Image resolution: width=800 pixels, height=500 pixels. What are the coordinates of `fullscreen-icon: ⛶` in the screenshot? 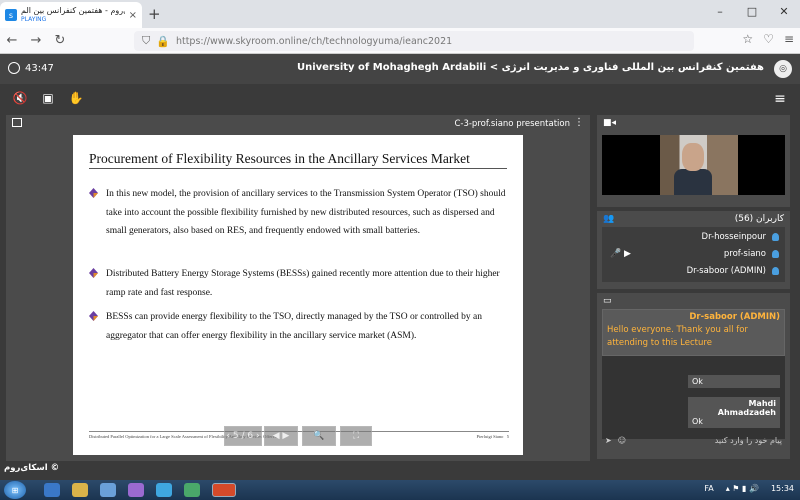 It's located at (356, 436).